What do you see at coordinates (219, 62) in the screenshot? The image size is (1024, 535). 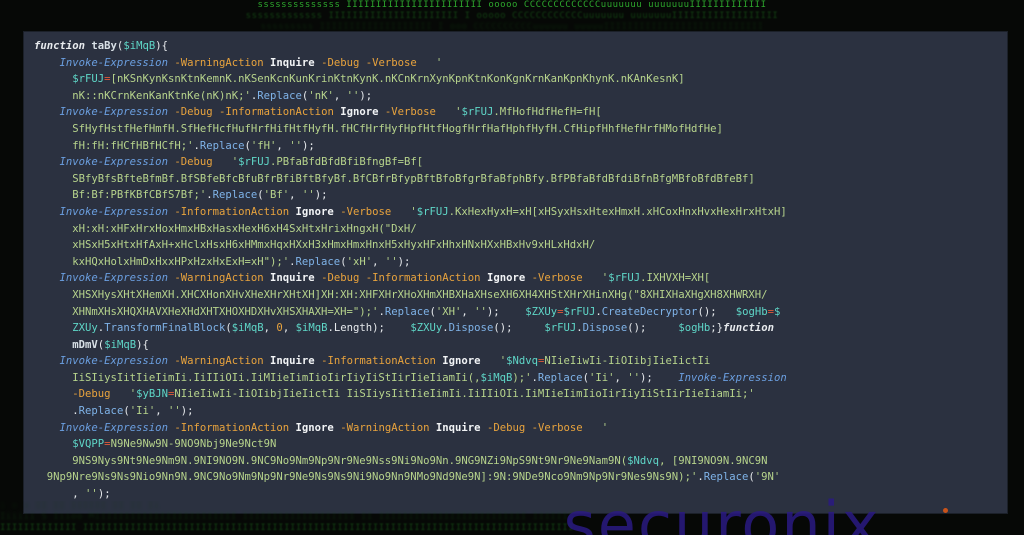 I see `code-token-param: -WarningAction` at bounding box center [219, 62].